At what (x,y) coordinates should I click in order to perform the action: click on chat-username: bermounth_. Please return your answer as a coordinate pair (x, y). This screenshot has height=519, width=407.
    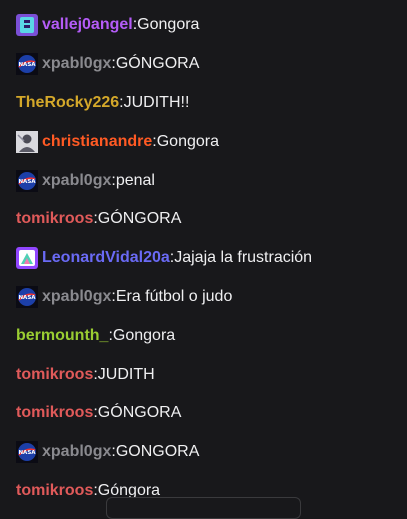
    Looking at the image, I should click on (62, 336).